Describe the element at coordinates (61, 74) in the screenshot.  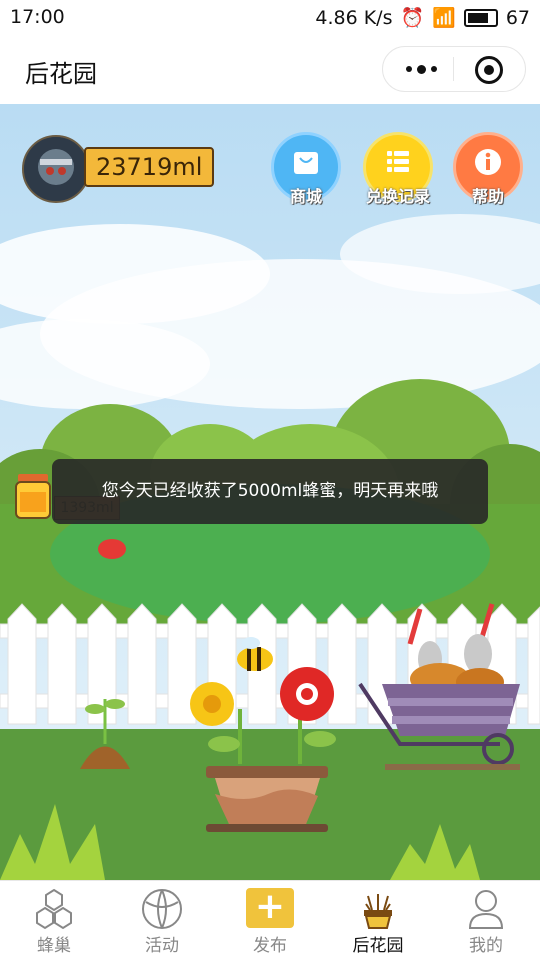
I see `page-title: 后花园` at that location.